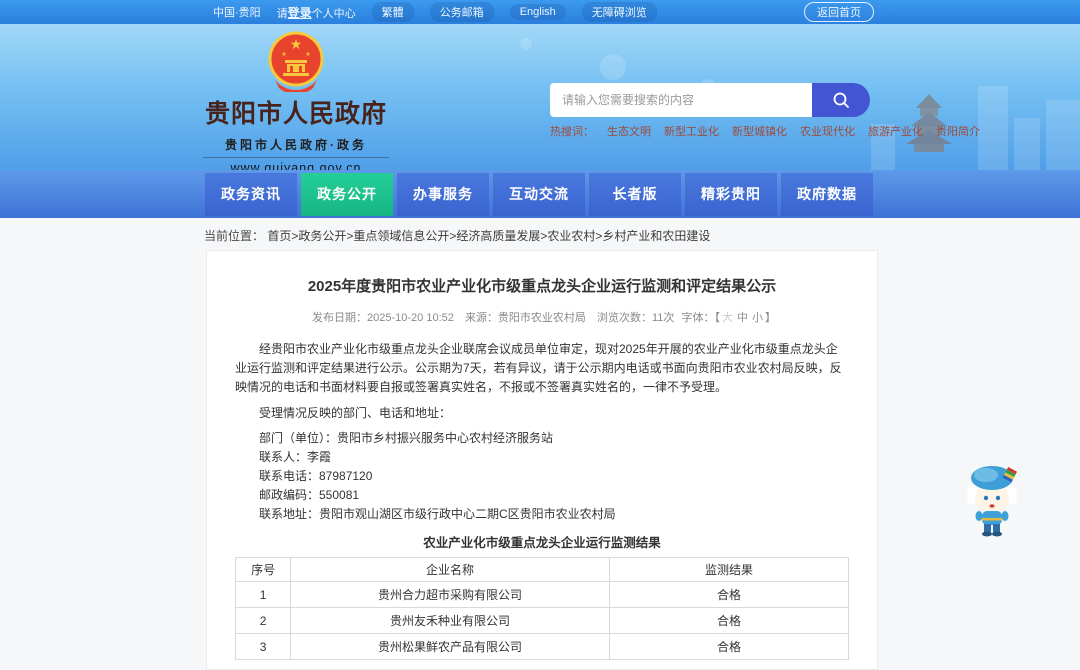 The image size is (1080, 670). Describe the element at coordinates (742, 318) in the screenshot. I see `font-size-medium-button: 中` at that location.